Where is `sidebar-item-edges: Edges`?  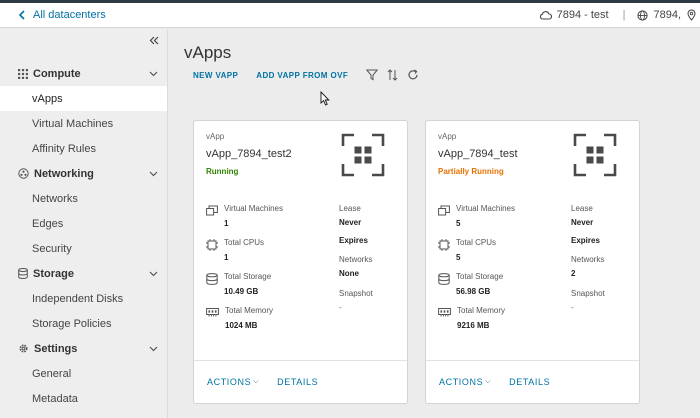 sidebar-item-edges: Edges is located at coordinates (83, 223).